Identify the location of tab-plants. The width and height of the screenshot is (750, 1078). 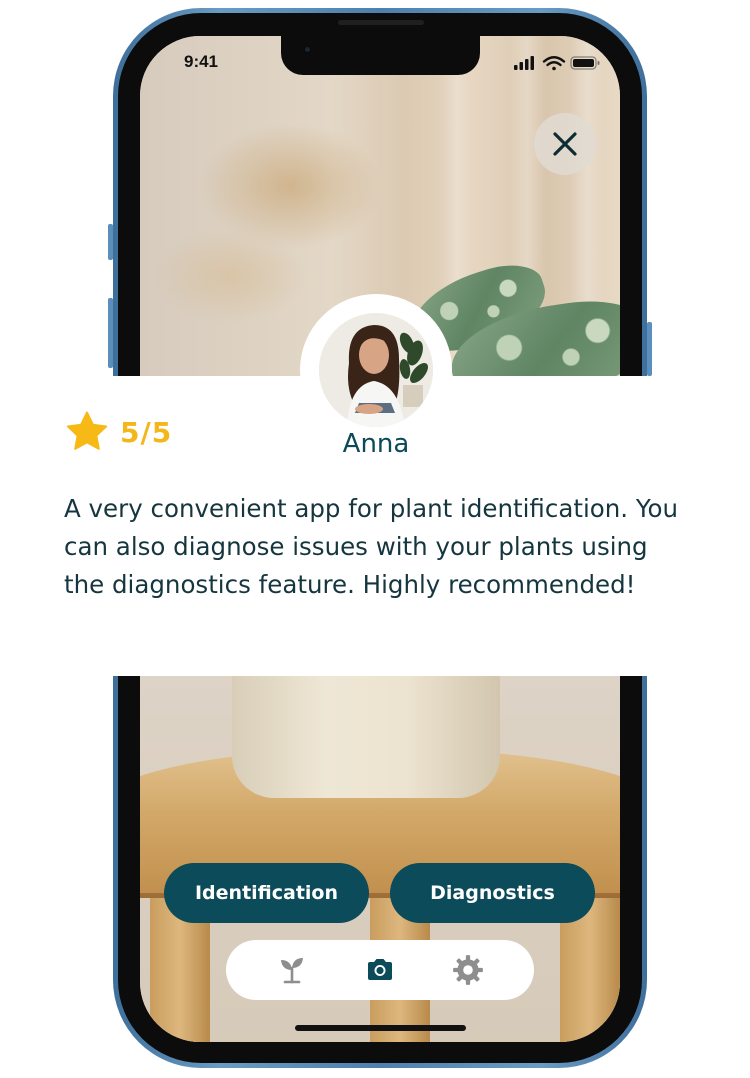
(292, 970).